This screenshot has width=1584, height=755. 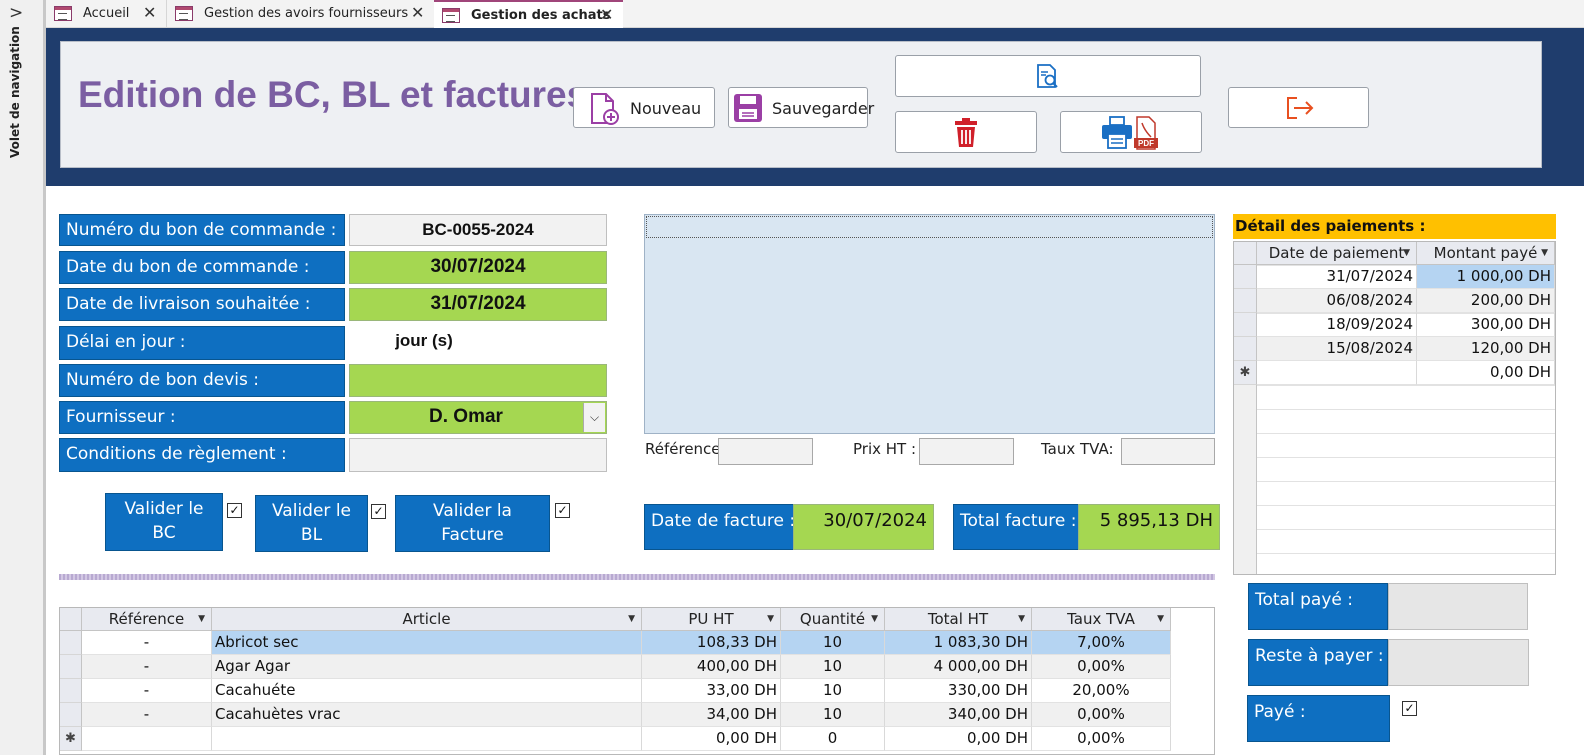 What do you see at coordinates (711, 619) in the screenshot?
I see `column-header-pu-ht: PU HT ▼` at bounding box center [711, 619].